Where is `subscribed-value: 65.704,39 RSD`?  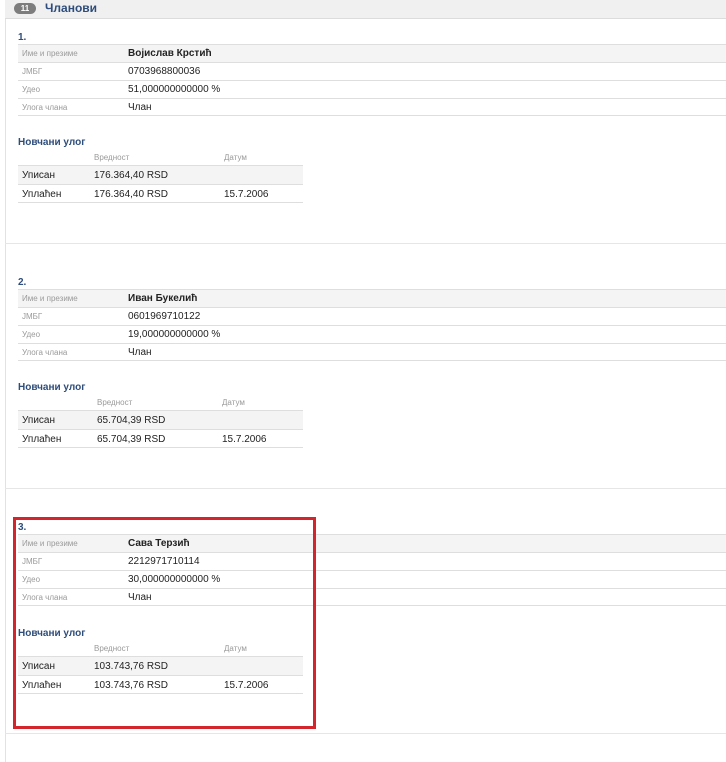
subscribed-value: 65.704,39 RSD is located at coordinates (131, 420).